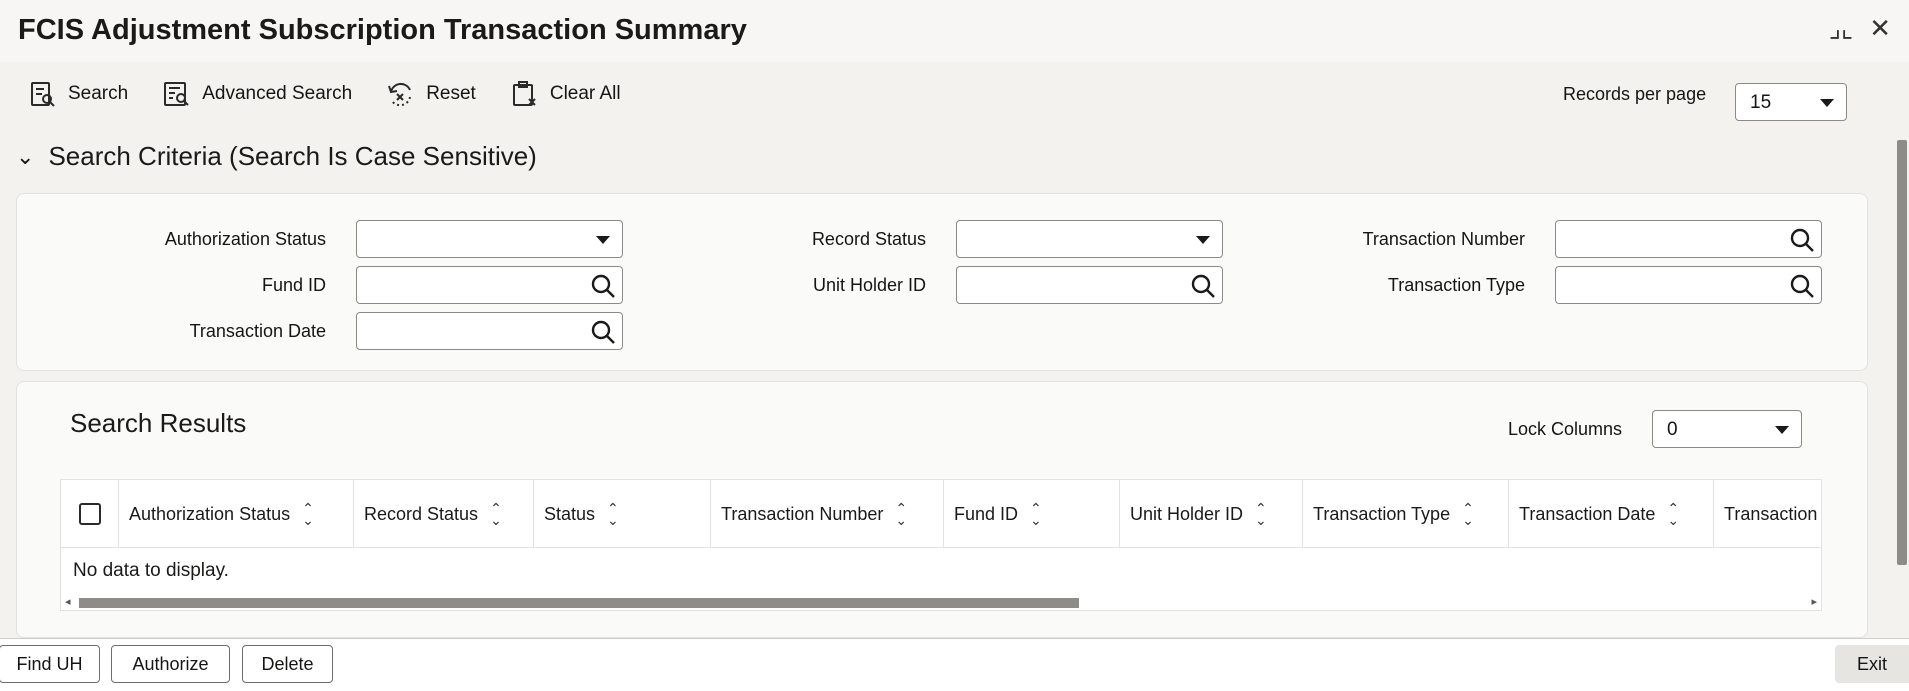 The height and width of the screenshot is (691, 1909). I want to click on column-label: Transaction Number, so click(802, 513).